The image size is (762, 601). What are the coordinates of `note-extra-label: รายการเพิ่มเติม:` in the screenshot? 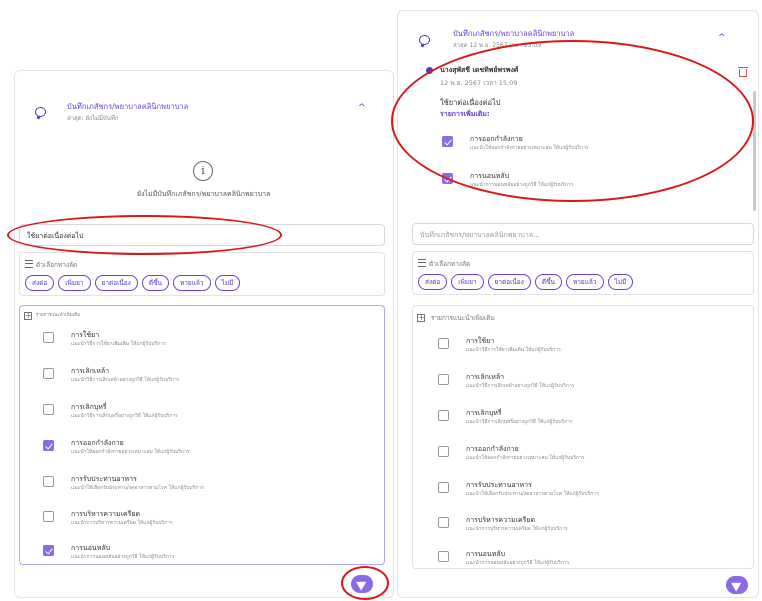 It's located at (465, 114).